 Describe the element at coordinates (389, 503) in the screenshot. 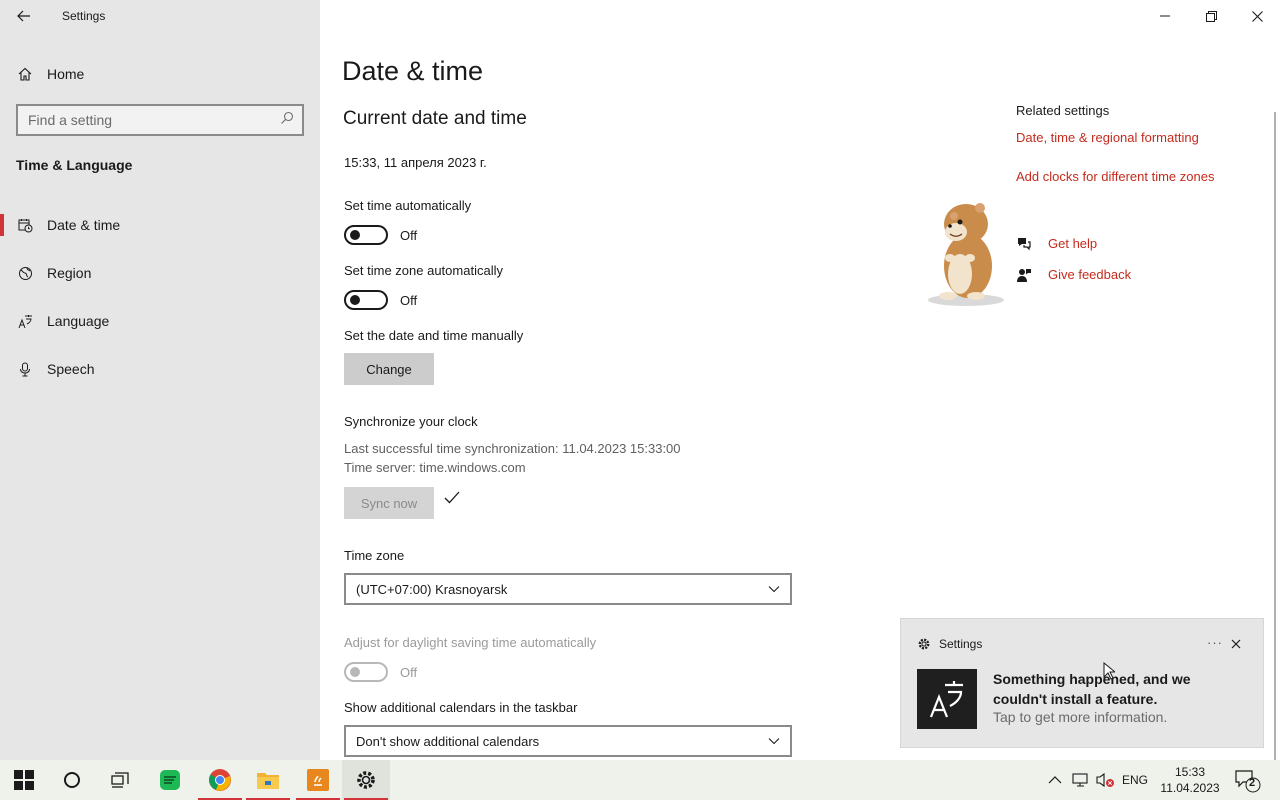

I see `sync-now-button: Sync now` at that location.